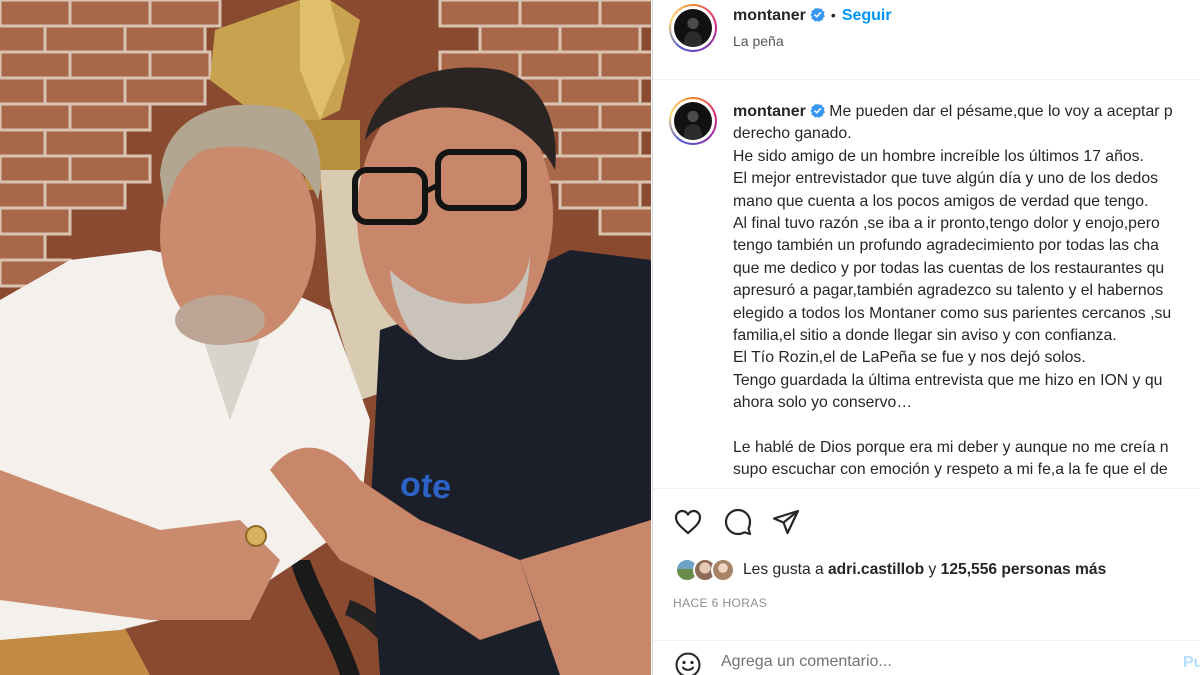  I want to click on caption-author-avatar, so click(693, 121).